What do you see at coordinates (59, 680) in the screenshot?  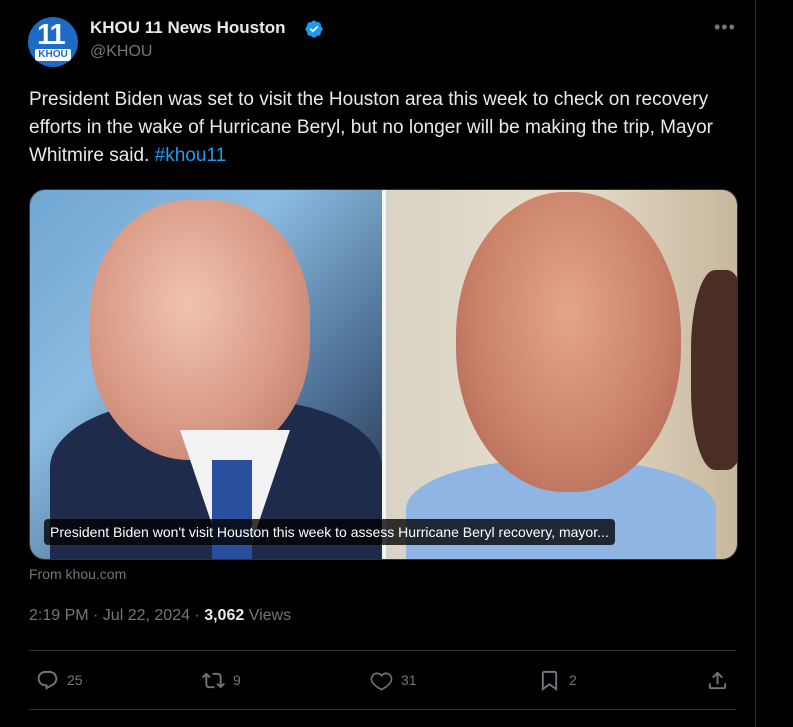 I see `reply-button: 25` at bounding box center [59, 680].